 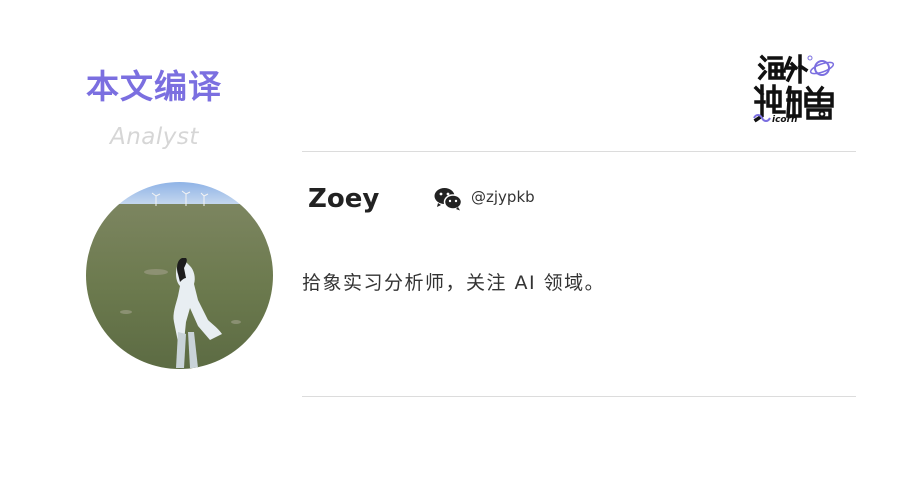 What do you see at coordinates (448, 199) in the screenshot?
I see `wechat-icon` at bounding box center [448, 199].